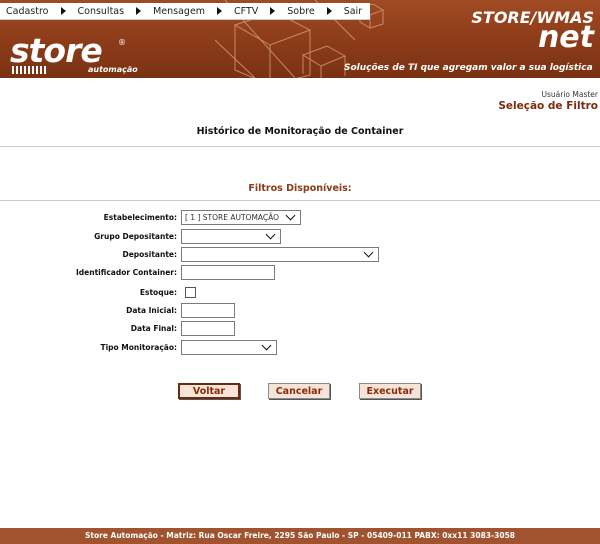 This screenshot has width=600, height=544. What do you see at coordinates (208, 310) in the screenshot?
I see `data-inicial-input` at bounding box center [208, 310].